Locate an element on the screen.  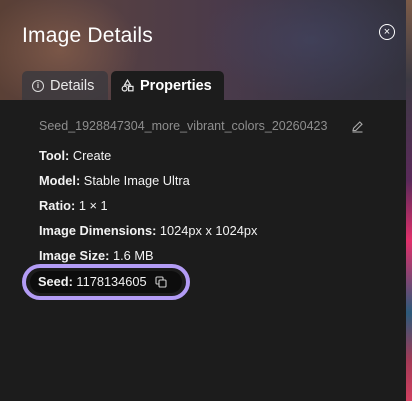
tab-properties: Properties is located at coordinates (167, 85).